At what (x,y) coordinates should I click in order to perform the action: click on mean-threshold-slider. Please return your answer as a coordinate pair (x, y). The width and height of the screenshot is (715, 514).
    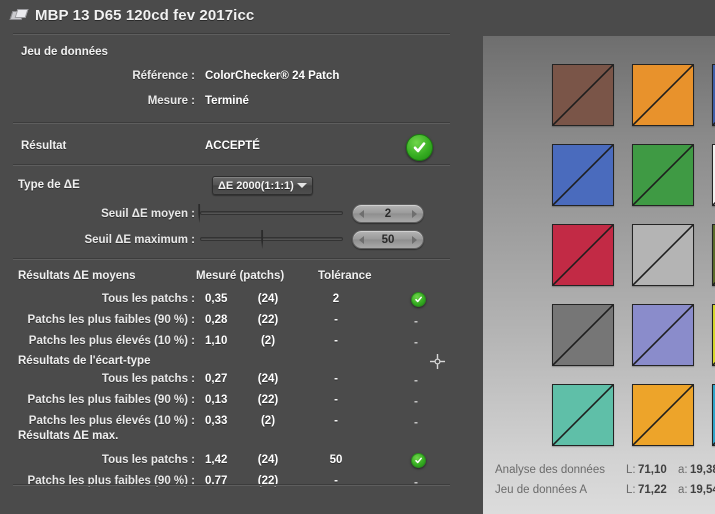
    Looking at the image, I should click on (270, 213).